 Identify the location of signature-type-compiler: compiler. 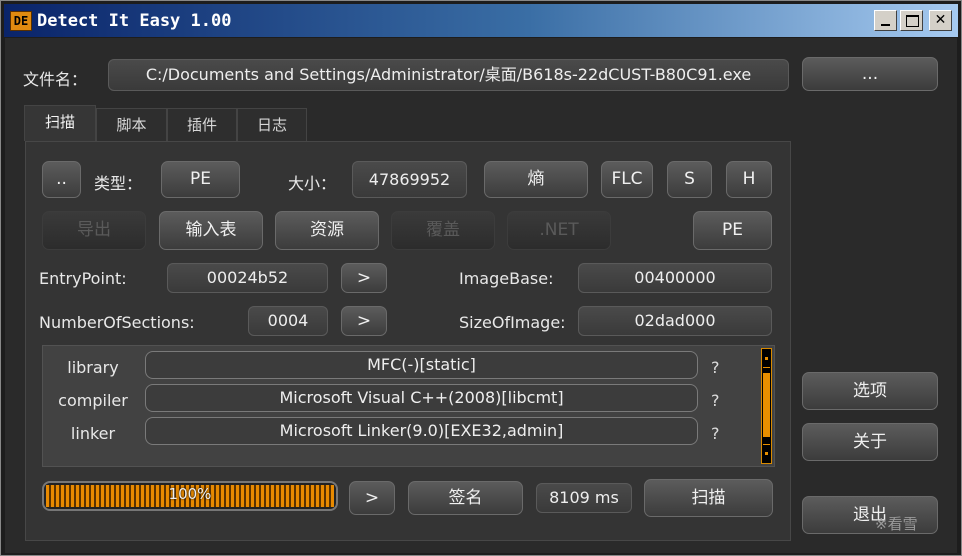
(93, 400).